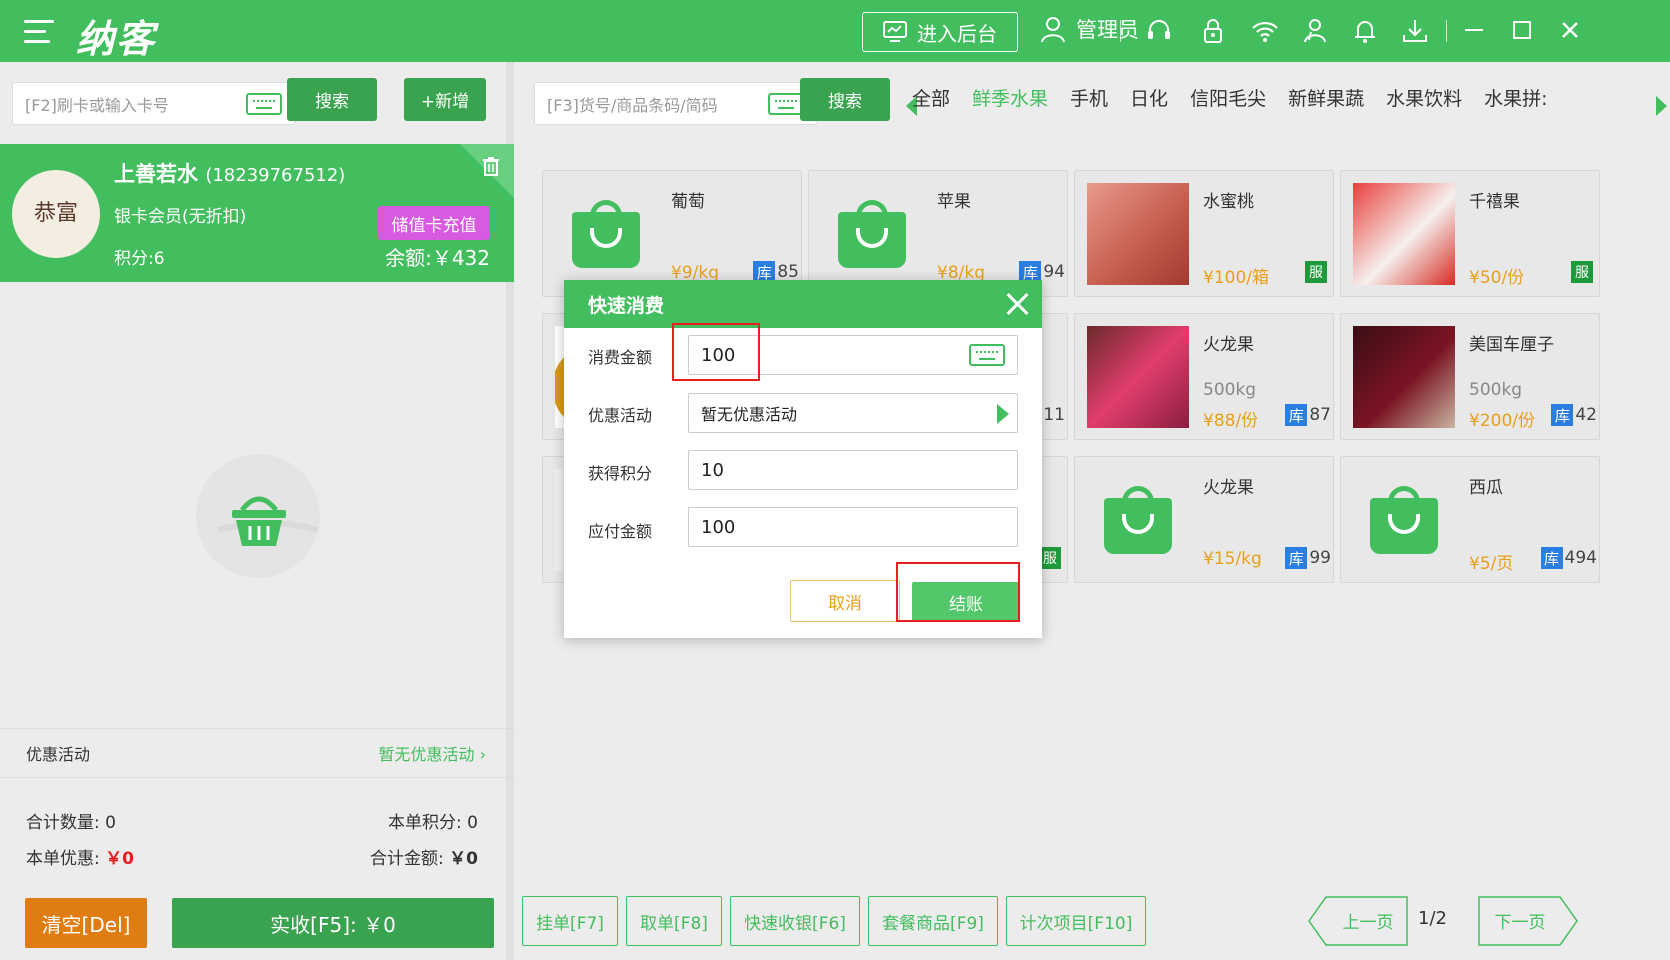 The height and width of the screenshot is (960, 1670). Describe the element at coordinates (39, 32) in the screenshot. I see `menu-icon` at that location.